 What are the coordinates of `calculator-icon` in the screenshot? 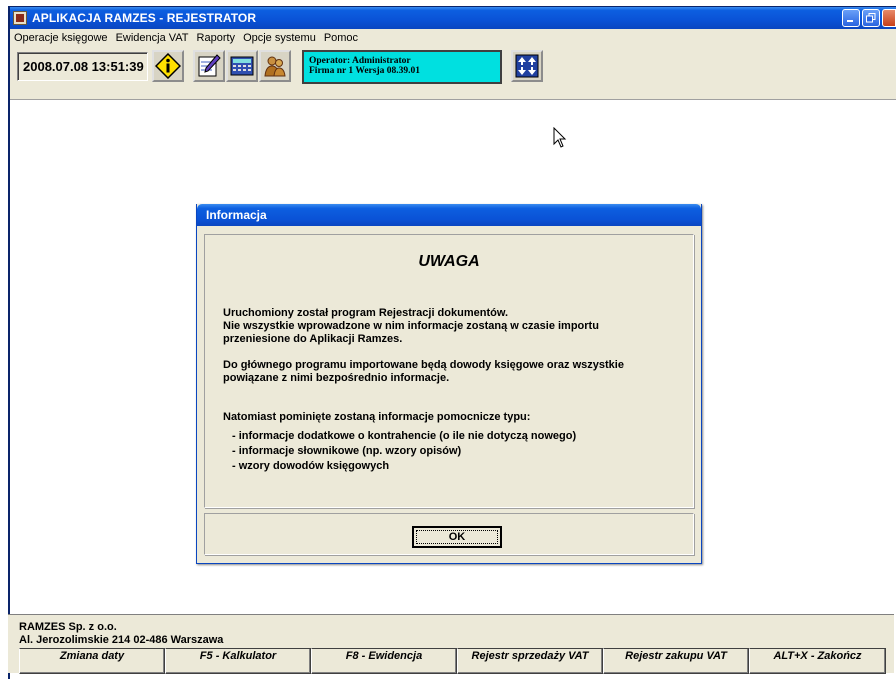 It's located at (242, 66).